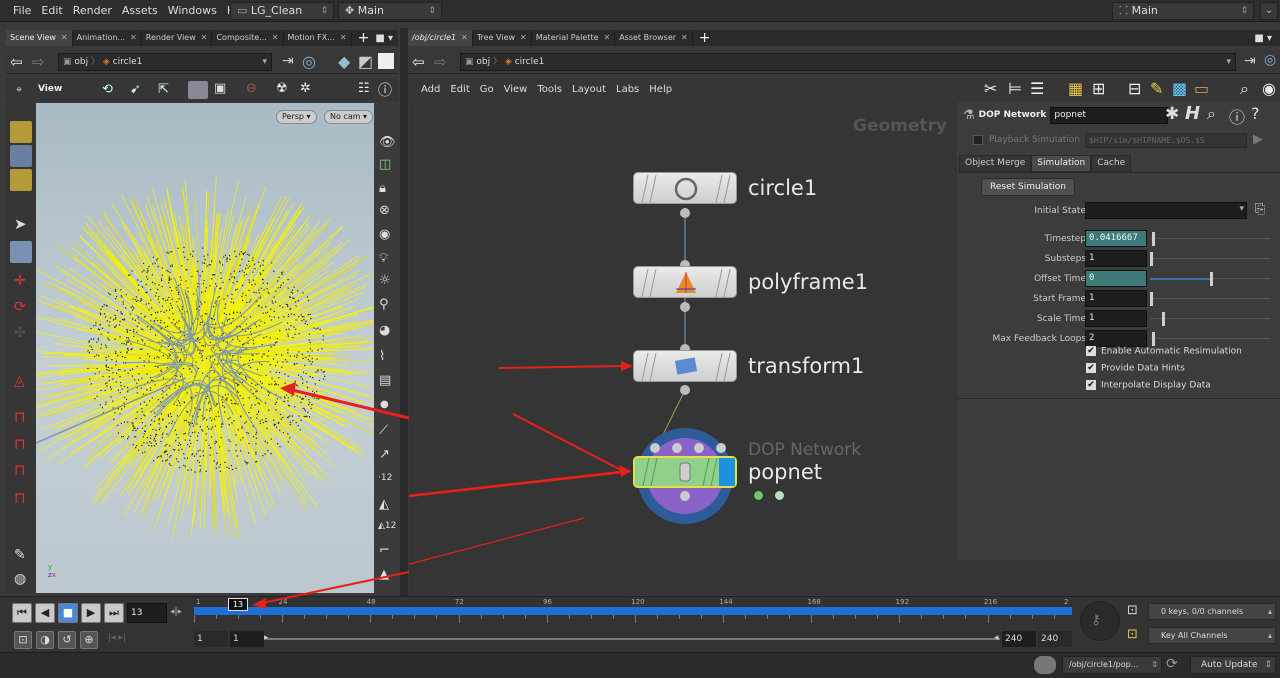 Image resolution: width=1280 pixels, height=678 pixels. I want to click on brush-icon, so click(21, 156).